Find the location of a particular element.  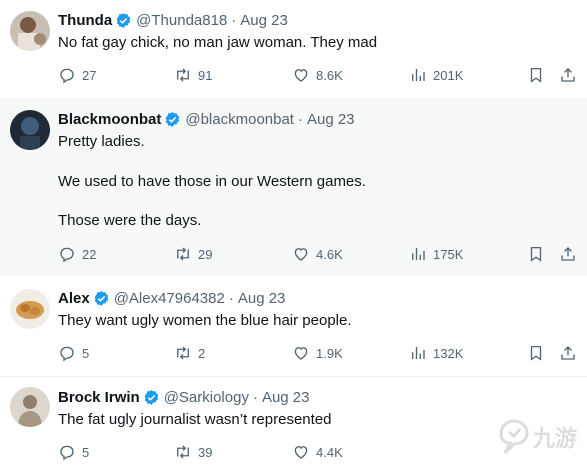

like-count: 4.6K is located at coordinates (329, 254).